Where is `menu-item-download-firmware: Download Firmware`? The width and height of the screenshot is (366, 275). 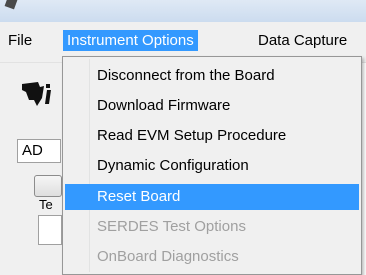 menu-item-download-firmware: Download Firmware is located at coordinates (212, 106).